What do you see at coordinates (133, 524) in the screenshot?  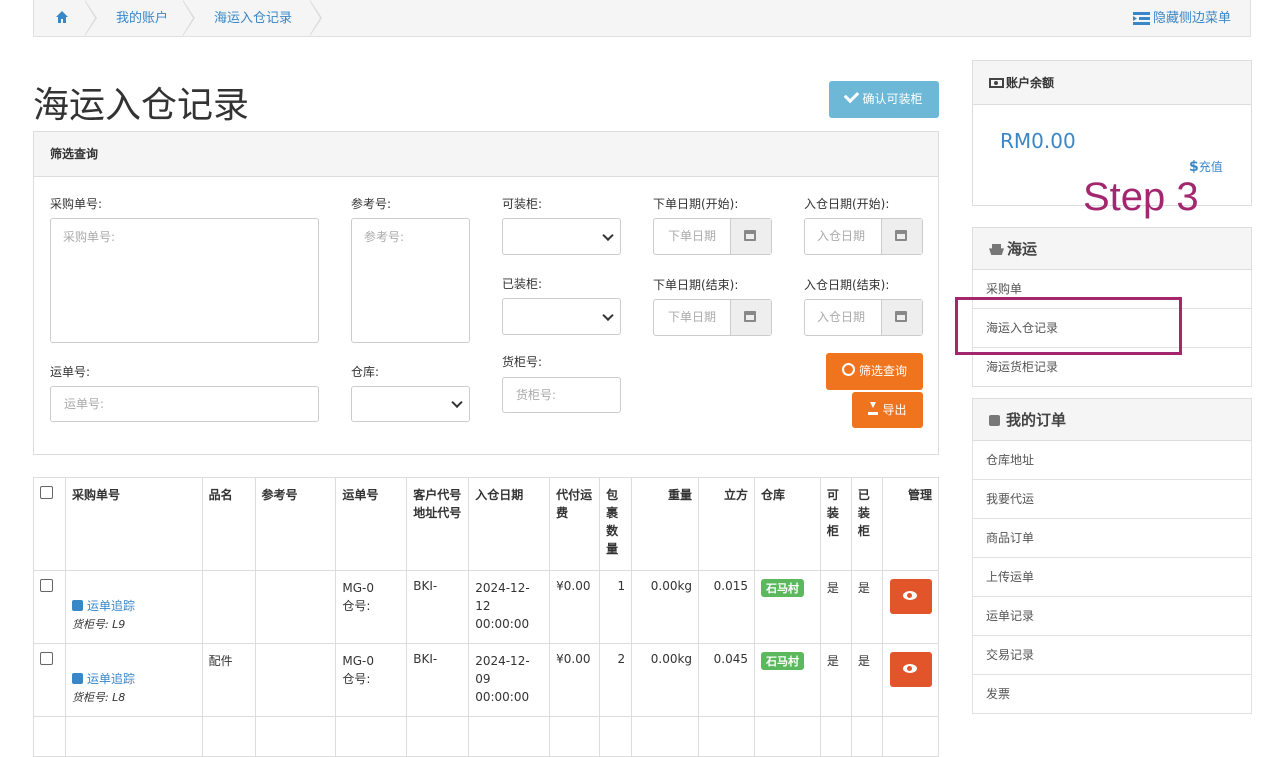 I see `header-po: 采购单号` at bounding box center [133, 524].